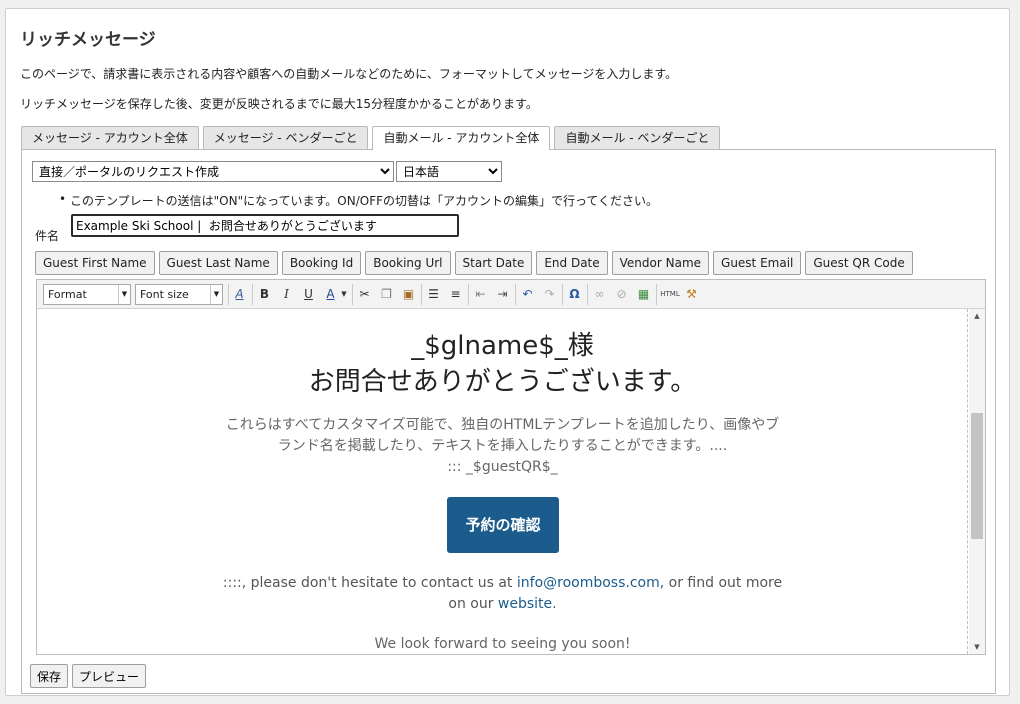  Describe the element at coordinates (265, 225) in the screenshot. I see `subject-input` at that location.